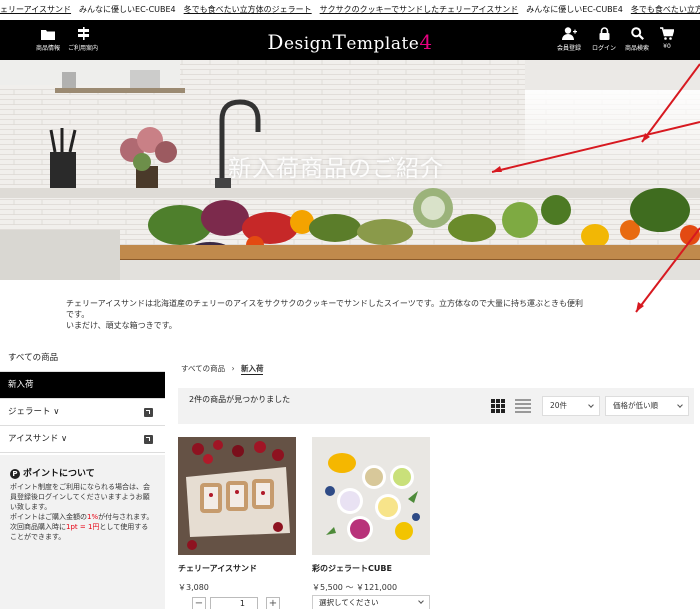  What do you see at coordinates (273, 603) in the screenshot?
I see `quantity-increase-button: +` at bounding box center [273, 603].